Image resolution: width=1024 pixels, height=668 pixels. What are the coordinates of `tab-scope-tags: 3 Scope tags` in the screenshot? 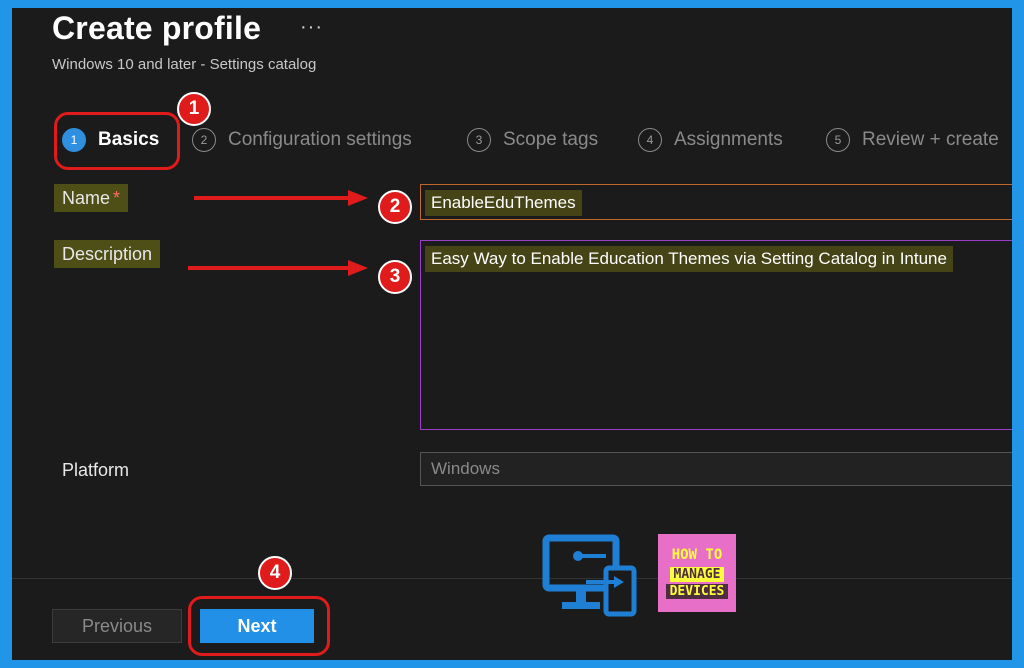 It's located at (532, 140).